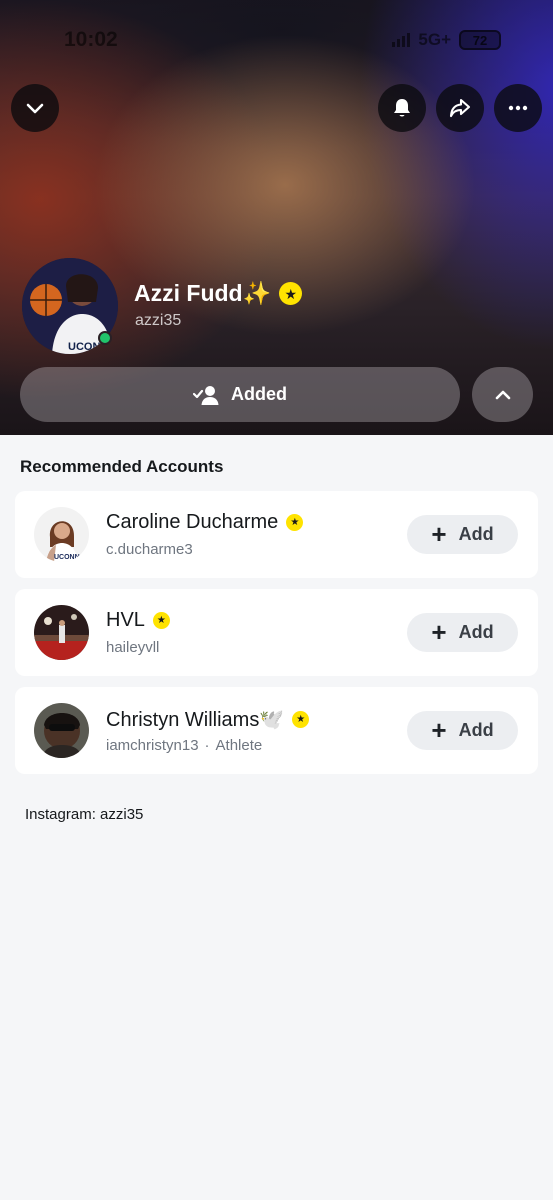  Describe the element at coordinates (125, 620) in the screenshot. I see `account-name-text: HVL` at that location.